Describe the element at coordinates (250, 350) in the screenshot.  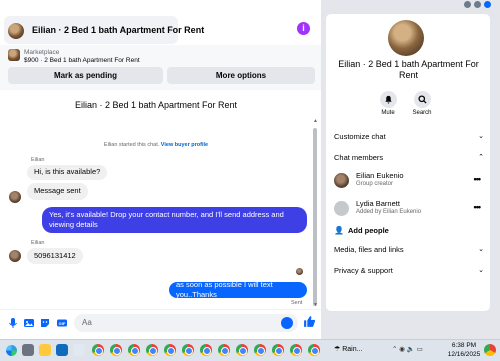
I see `taskbar: ☂ Rain... ⌃ ◉ 🔈 ▭ 6:38 PM 12/16/2025` at that location.